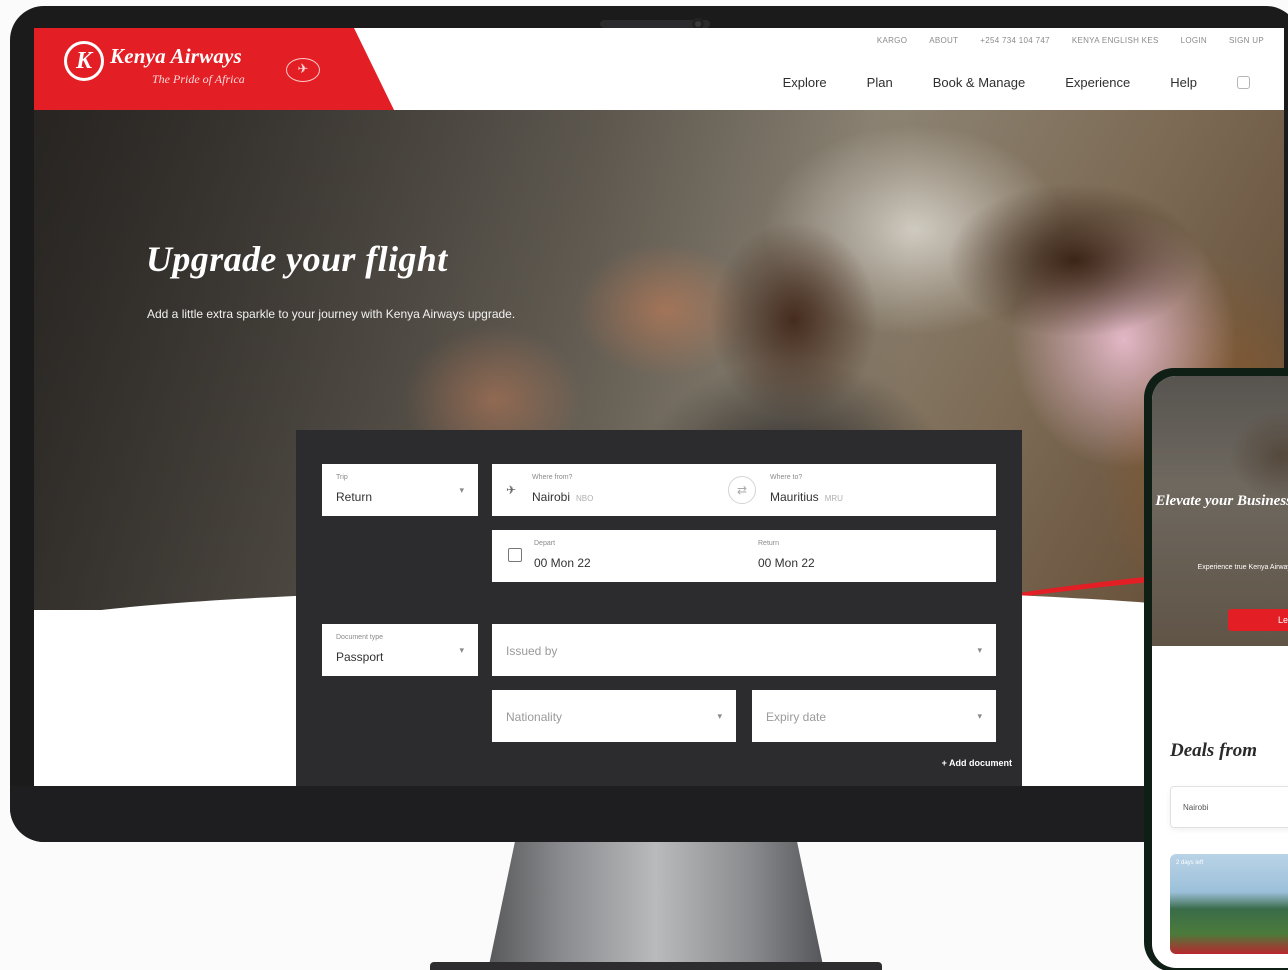 The image size is (1288, 970). What do you see at coordinates (664, 816) in the screenshot?
I see `apple-logo-icon` at bounding box center [664, 816].